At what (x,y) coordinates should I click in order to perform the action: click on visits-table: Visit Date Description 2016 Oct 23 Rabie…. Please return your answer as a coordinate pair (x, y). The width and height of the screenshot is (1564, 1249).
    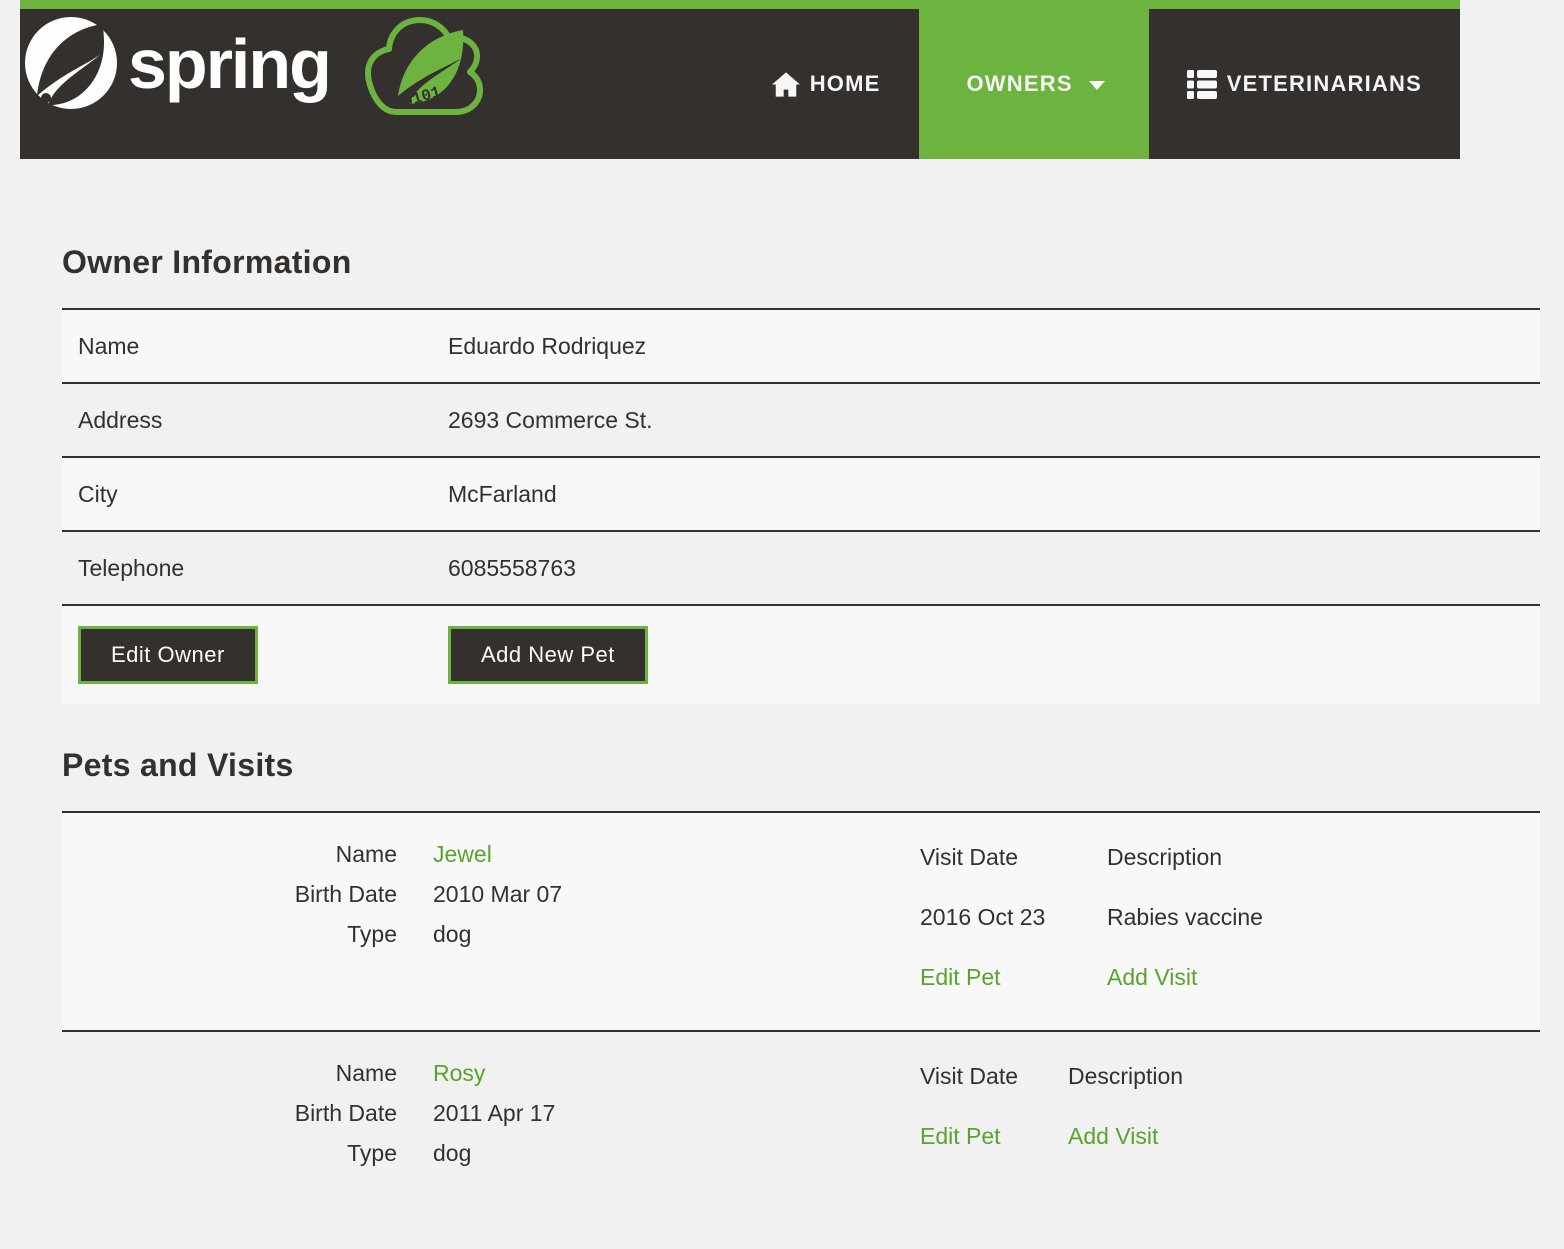
    Looking at the image, I should click on (1091, 933).